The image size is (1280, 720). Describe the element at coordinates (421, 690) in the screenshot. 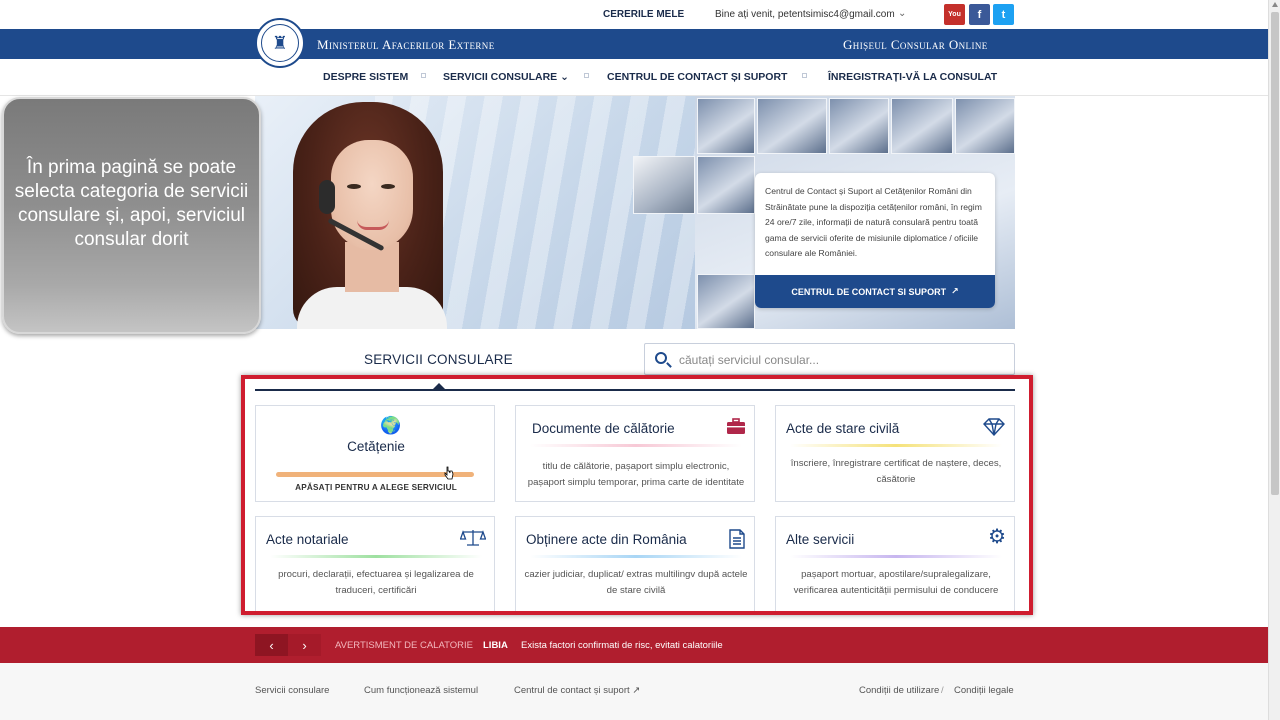

I see `footer-link-how-it-works: Cum funcționează sistemul` at that location.